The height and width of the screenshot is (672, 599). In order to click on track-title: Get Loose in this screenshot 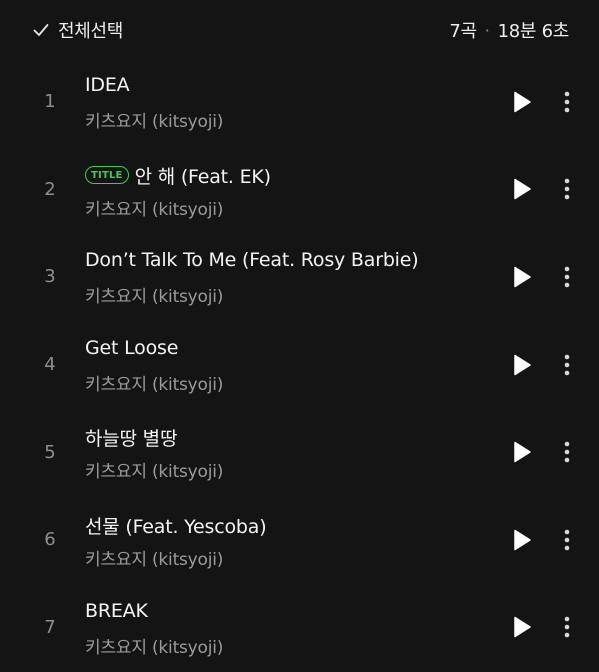, I will do `click(131, 348)`.